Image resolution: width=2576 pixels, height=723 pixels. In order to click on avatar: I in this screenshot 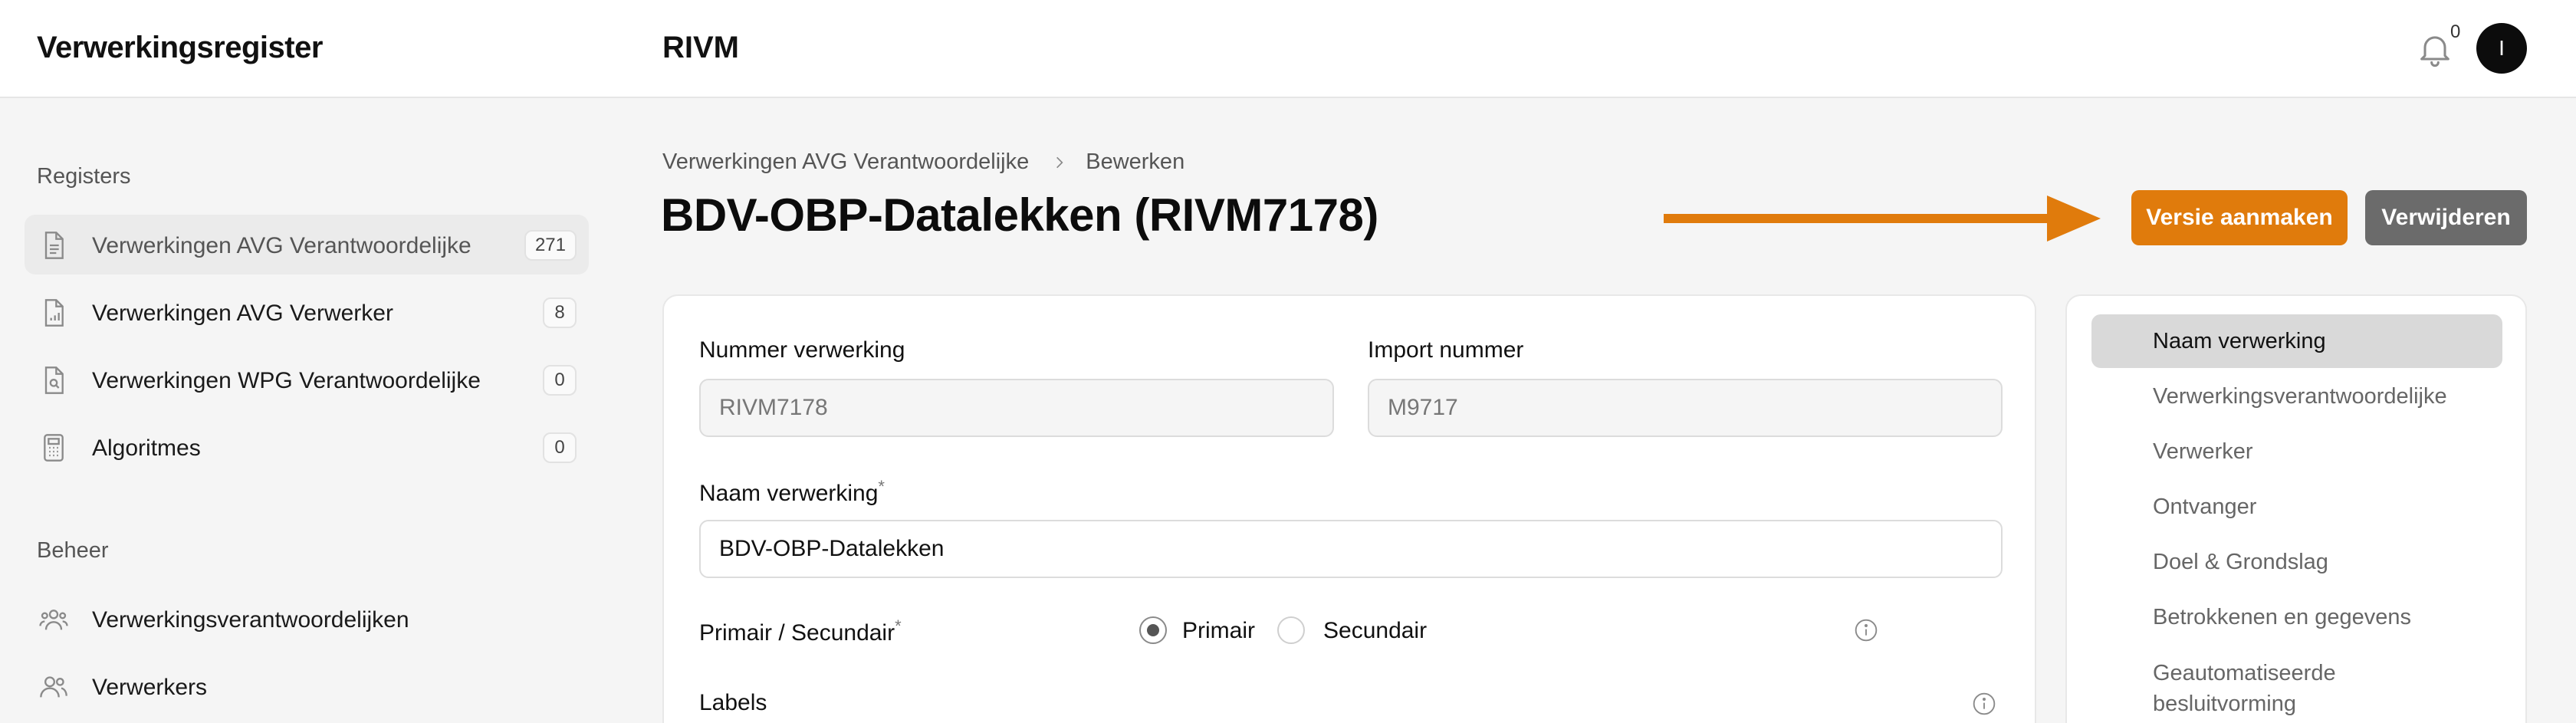, I will do `click(2502, 49)`.